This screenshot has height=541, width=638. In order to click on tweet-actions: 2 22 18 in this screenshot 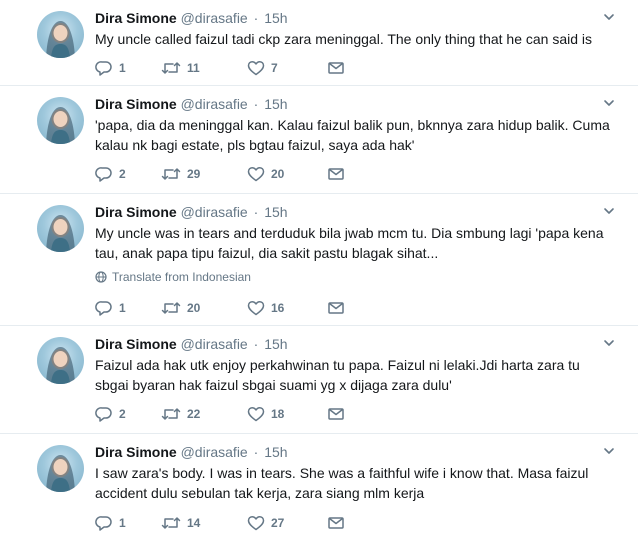, I will do `click(221, 414)`.